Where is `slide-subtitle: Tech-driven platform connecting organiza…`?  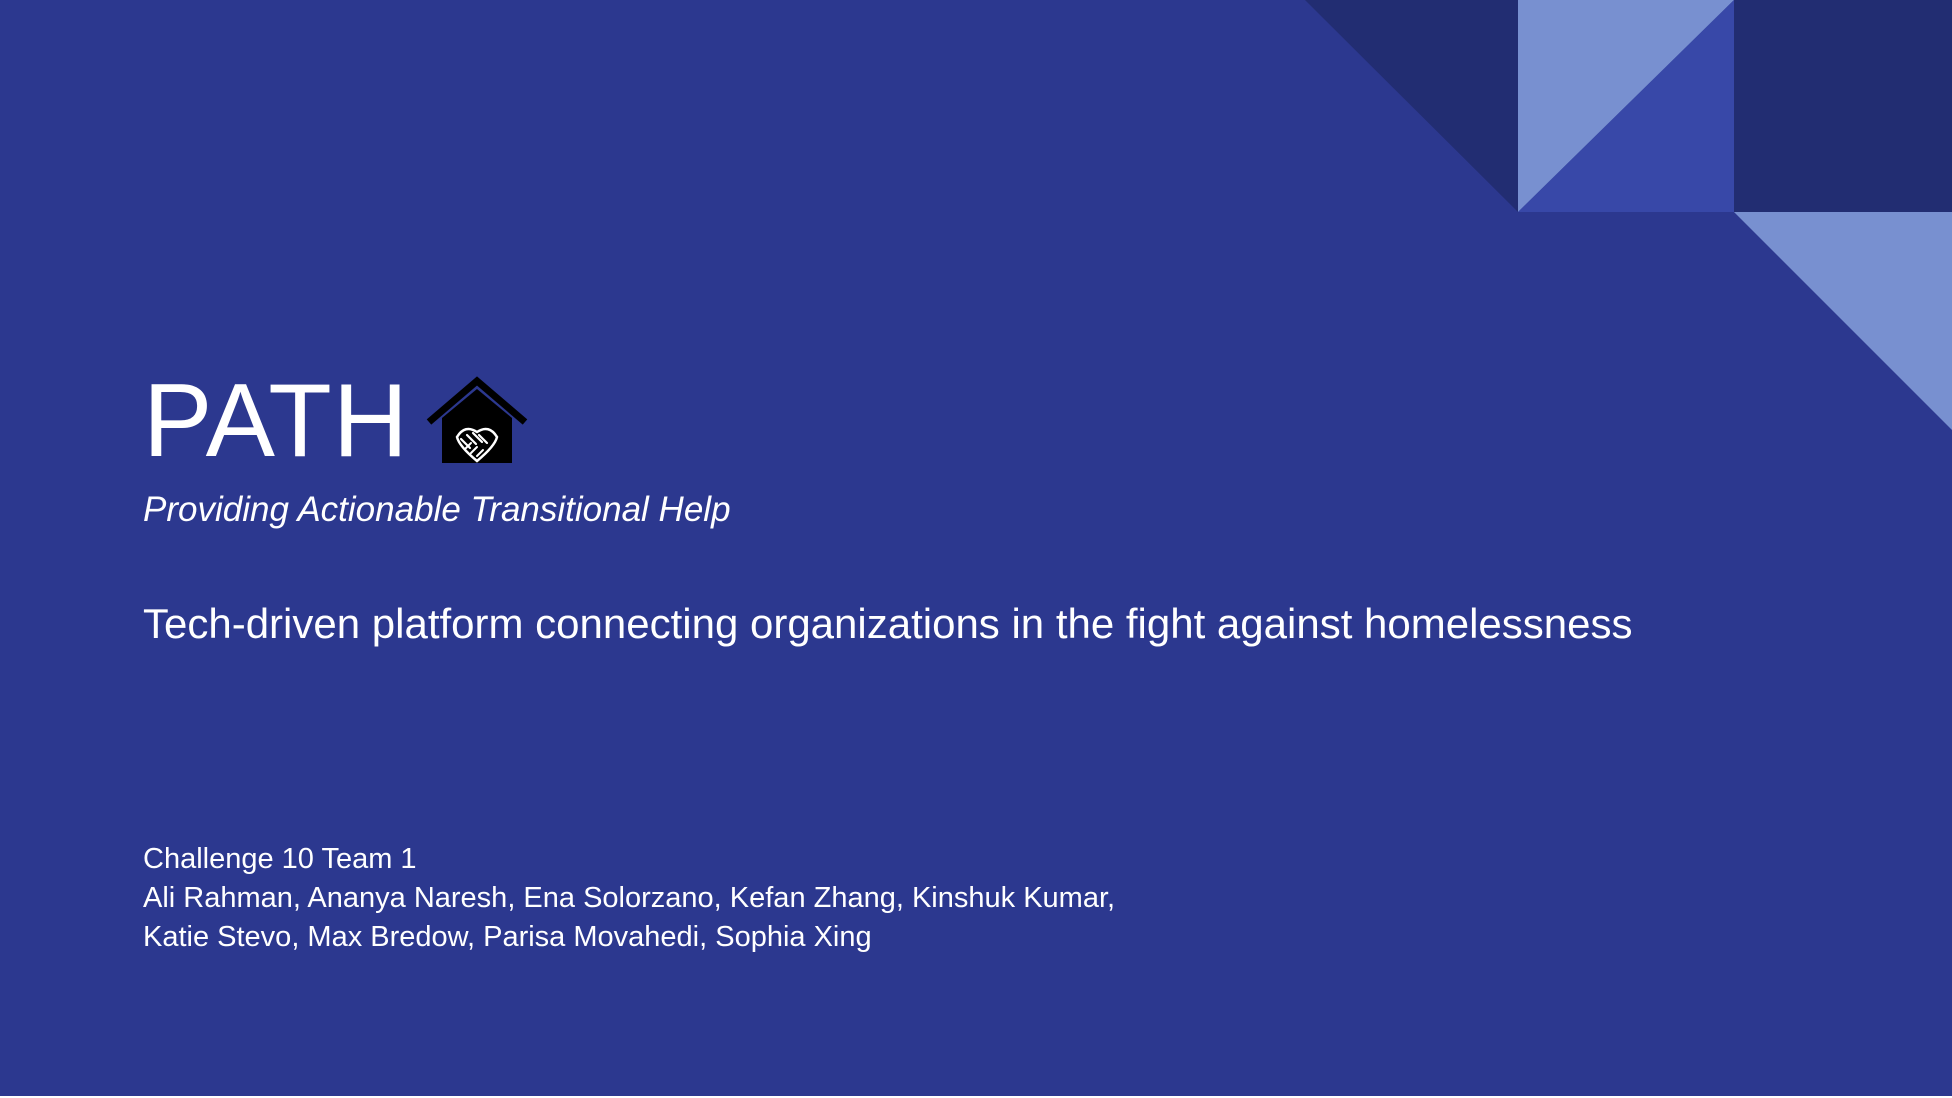 slide-subtitle: Tech-driven platform connecting organiza… is located at coordinates (888, 623).